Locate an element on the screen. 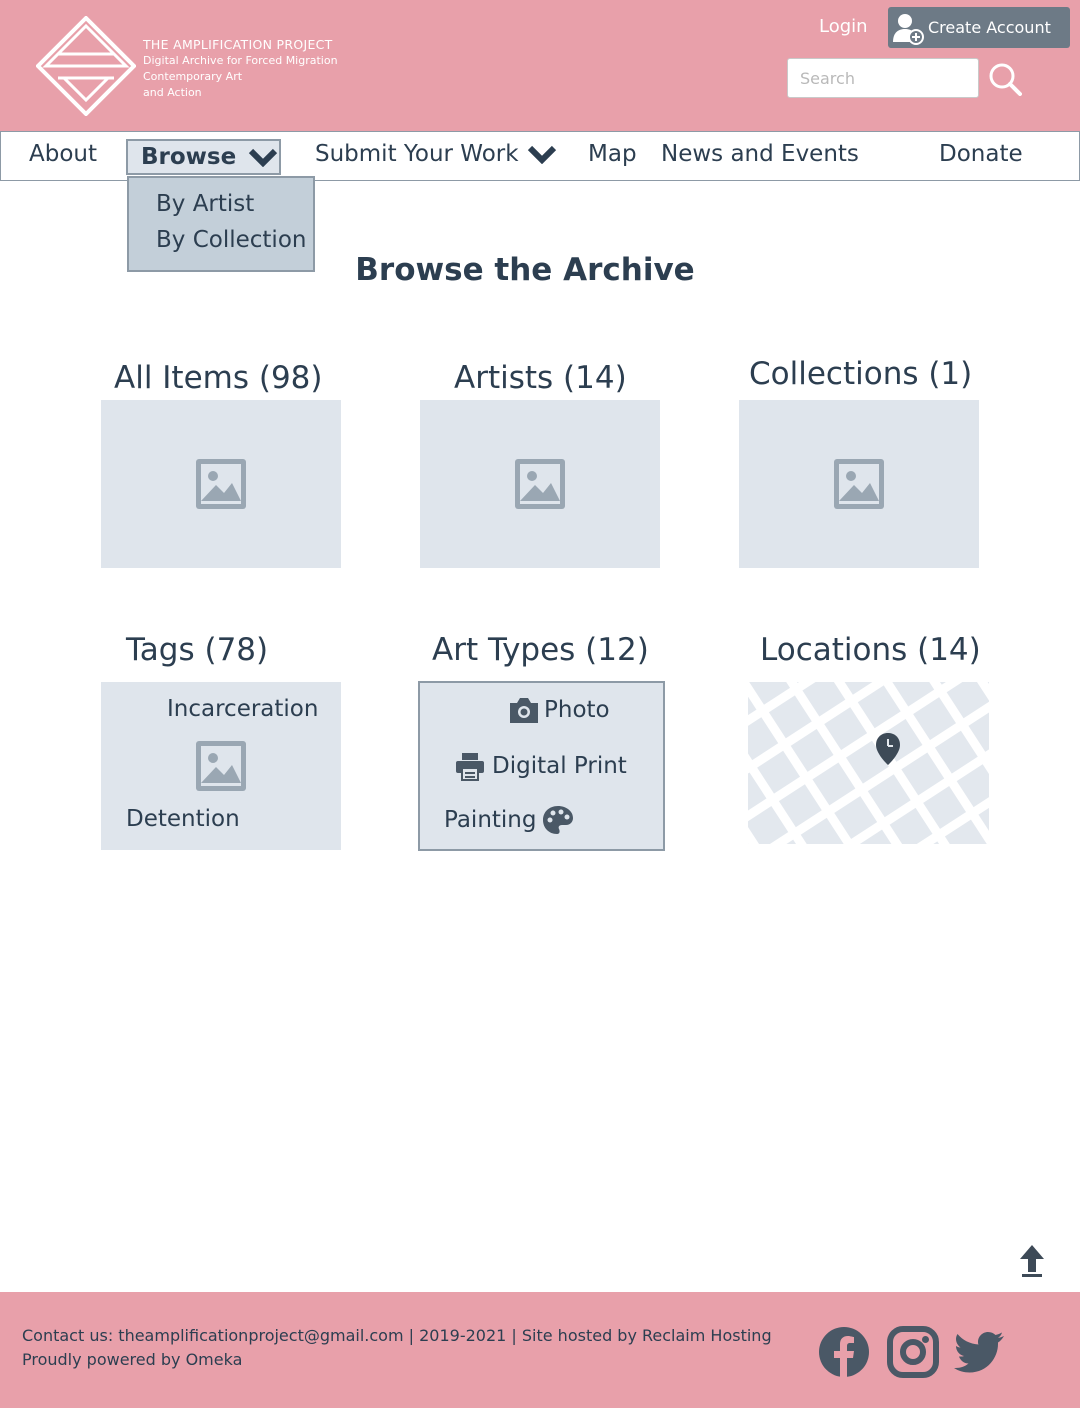 Image resolution: width=1080 pixels, height=1408 pixels. logo-icon is located at coordinates (86, 66).